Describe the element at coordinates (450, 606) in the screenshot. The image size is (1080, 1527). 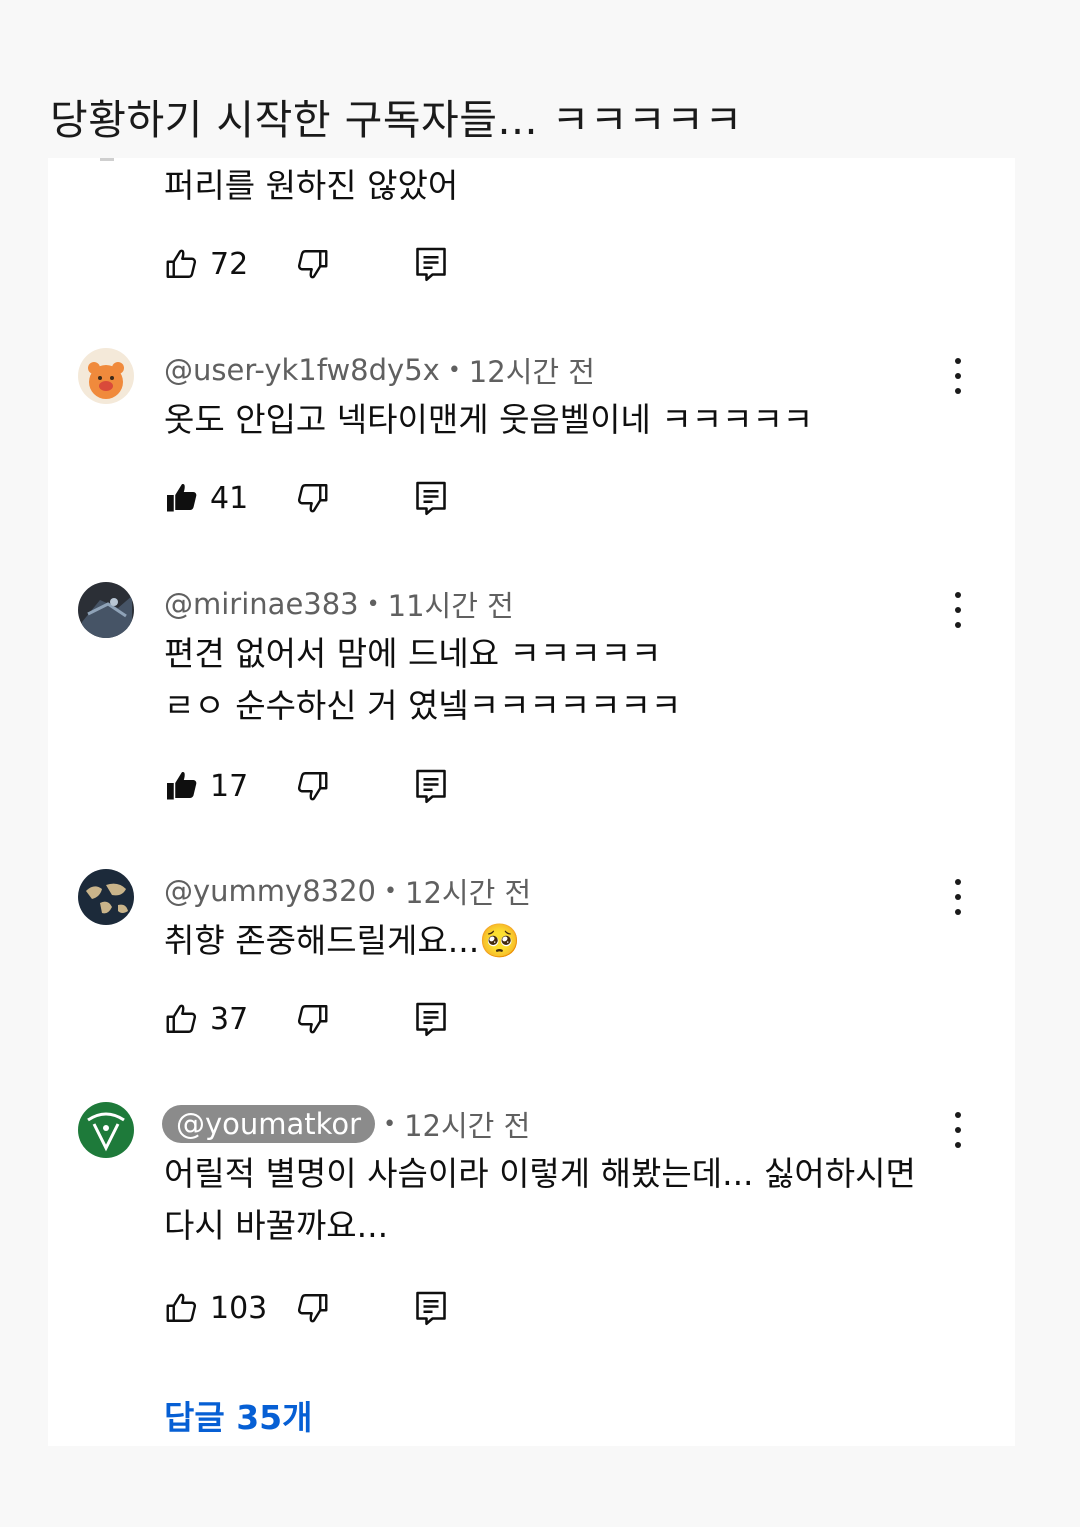
I see `comment-time: 11시간 전` at that location.